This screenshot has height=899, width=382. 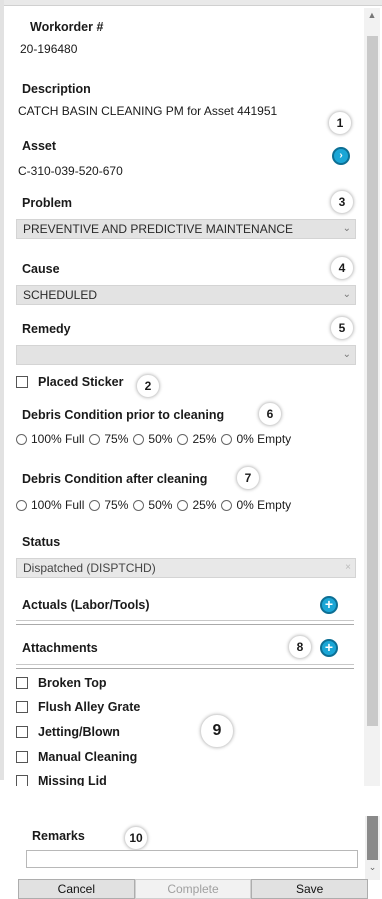 I want to click on add-attachment-icon: +, so click(x=329, y=648).